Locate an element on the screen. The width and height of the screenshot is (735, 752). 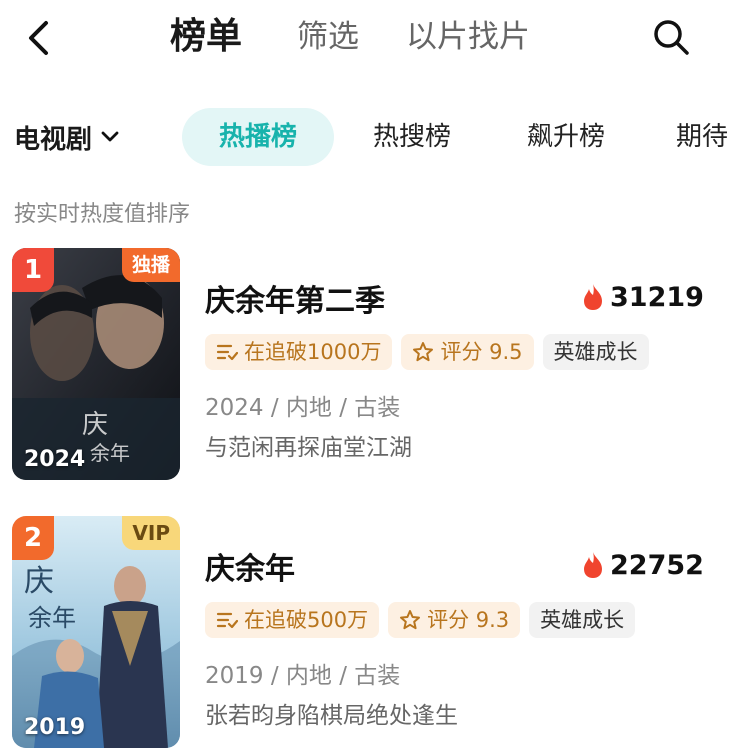
back-button is located at coordinates (38, 38).